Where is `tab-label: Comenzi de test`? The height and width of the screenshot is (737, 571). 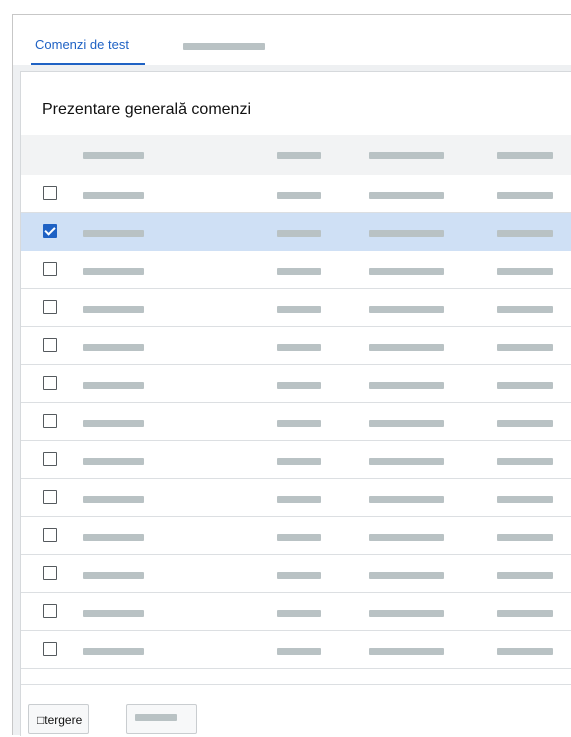 tab-label: Comenzi de test is located at coordinates (82, 44).